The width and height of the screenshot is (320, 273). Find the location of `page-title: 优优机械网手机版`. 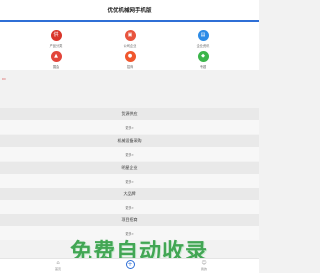

page-title: 优优机械网手机版 is located at coordinates (129, 11).